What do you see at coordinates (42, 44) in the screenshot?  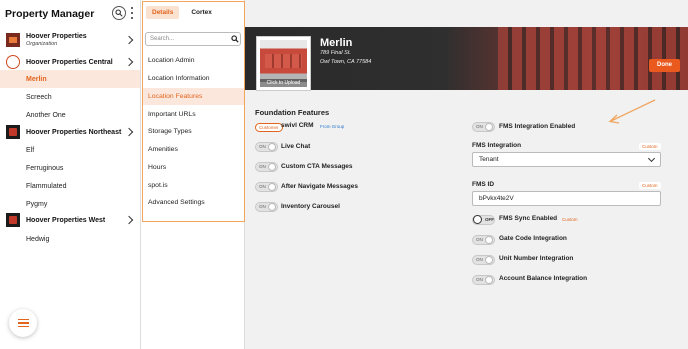 I see `org-subtitle: Organization` at bounding box center [42, 44].